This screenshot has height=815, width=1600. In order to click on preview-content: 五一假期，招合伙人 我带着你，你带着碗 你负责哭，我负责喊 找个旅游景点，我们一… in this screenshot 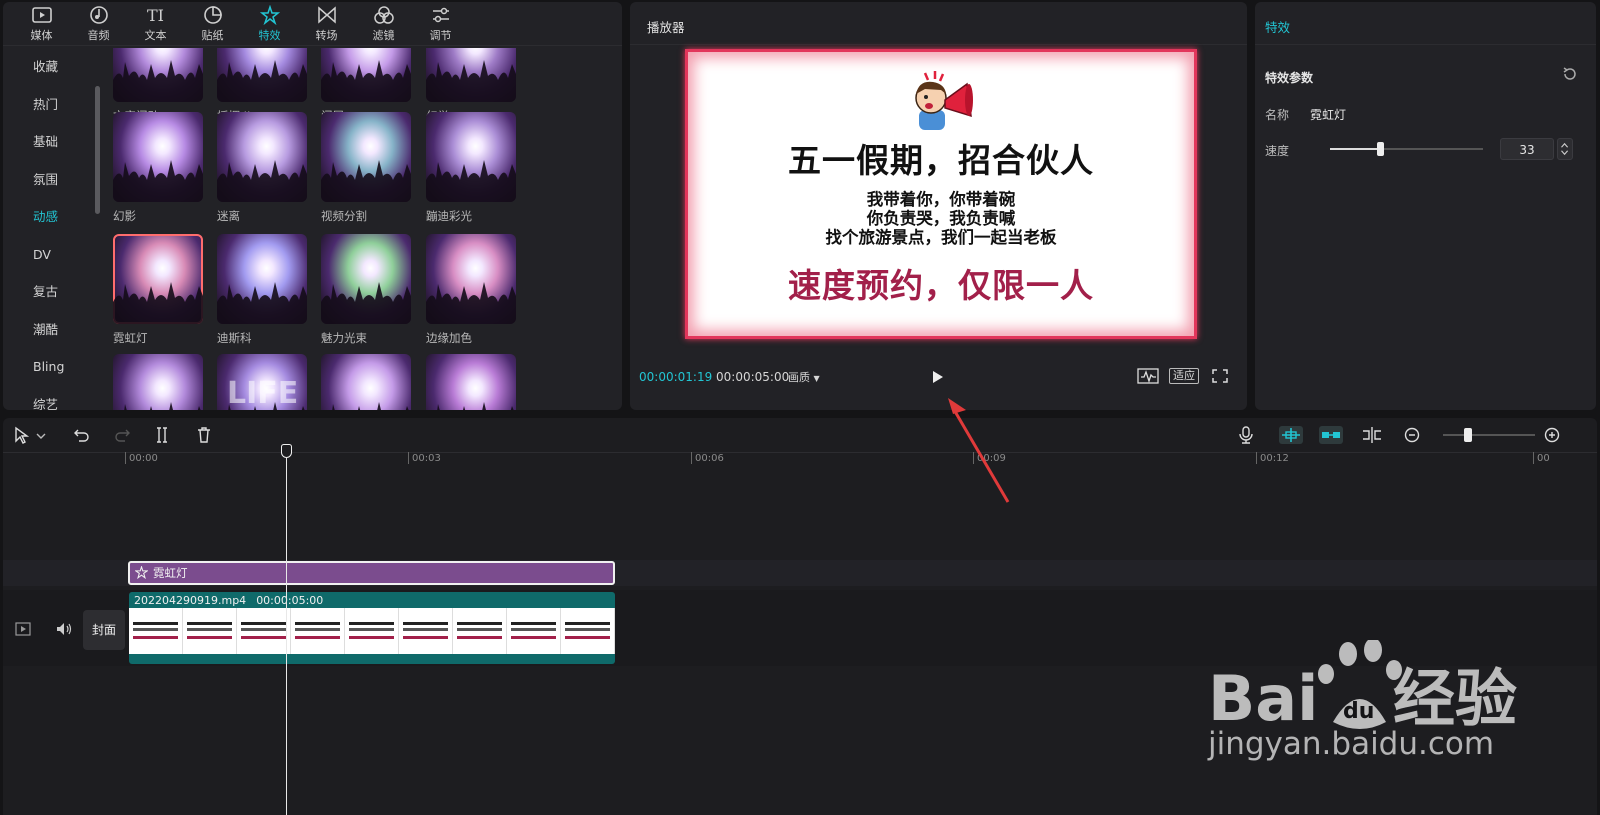, I will do `click(941, 194)`.